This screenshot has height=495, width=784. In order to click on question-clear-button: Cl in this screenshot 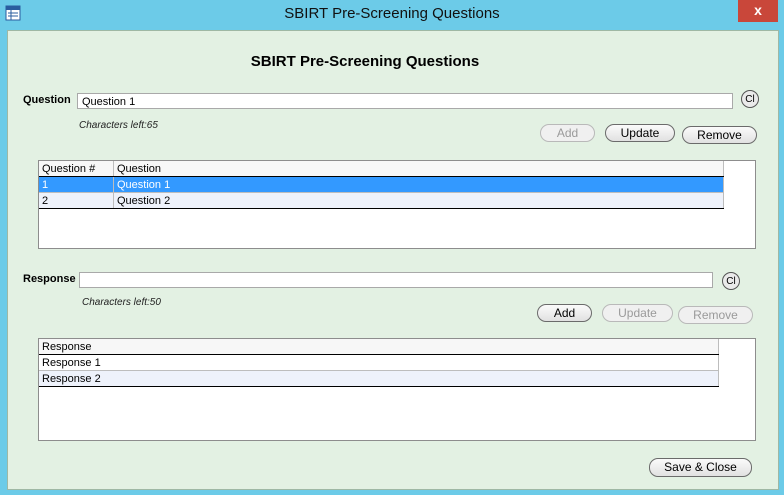, I will do `click(750, 99)`.